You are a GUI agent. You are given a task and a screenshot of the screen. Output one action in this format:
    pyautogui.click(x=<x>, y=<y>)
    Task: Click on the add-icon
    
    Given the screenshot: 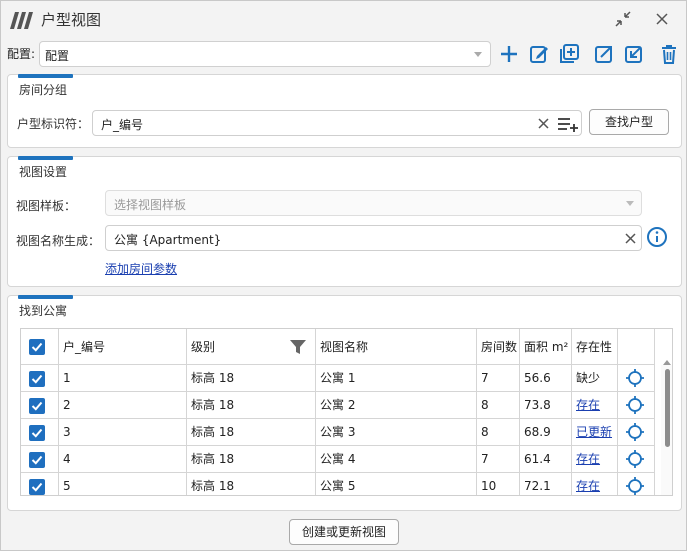 What is the action you would take?
    pyautogui.click(x=509, y=54)
    